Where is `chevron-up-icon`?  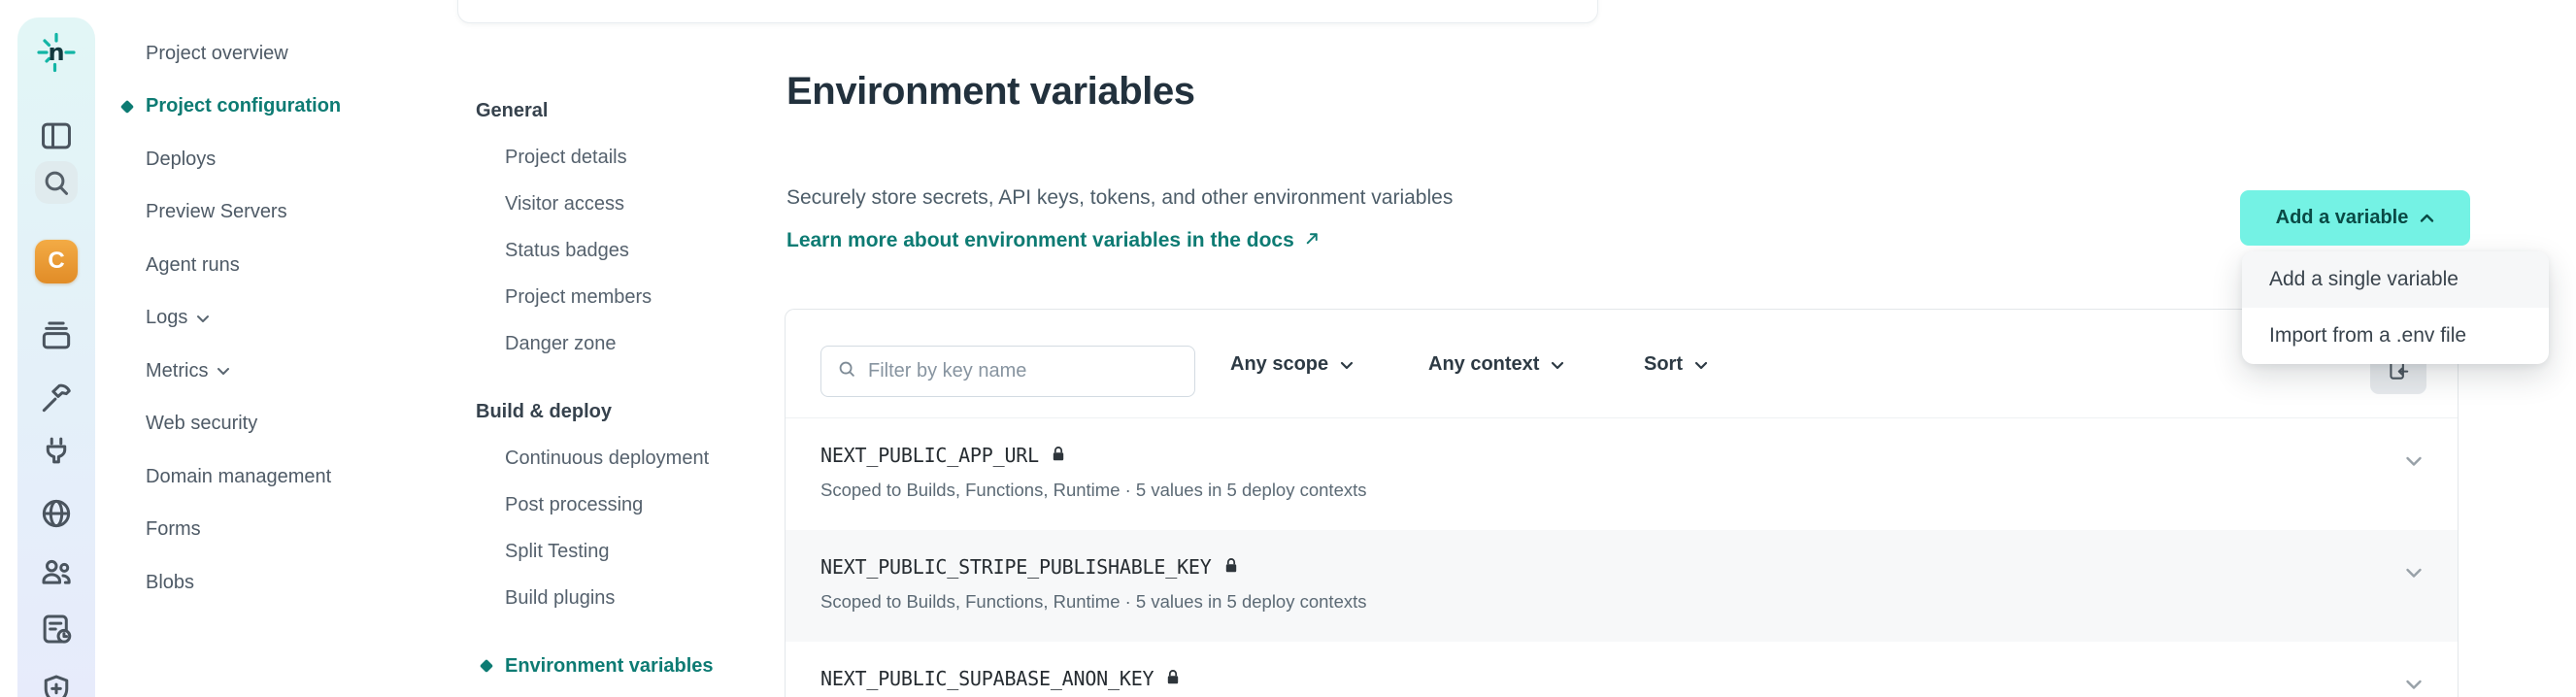 chevron-up-icon is located at coordinates (2427, 218).